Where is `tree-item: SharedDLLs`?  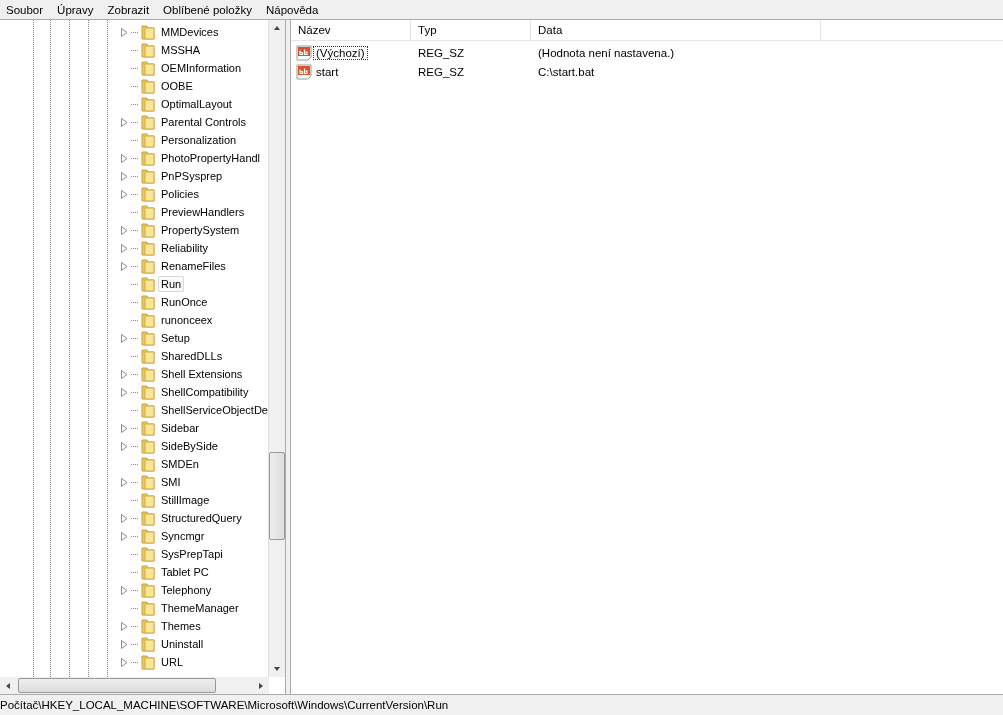 tree-item: SharedDLLs is located at coordinates (192, 356).